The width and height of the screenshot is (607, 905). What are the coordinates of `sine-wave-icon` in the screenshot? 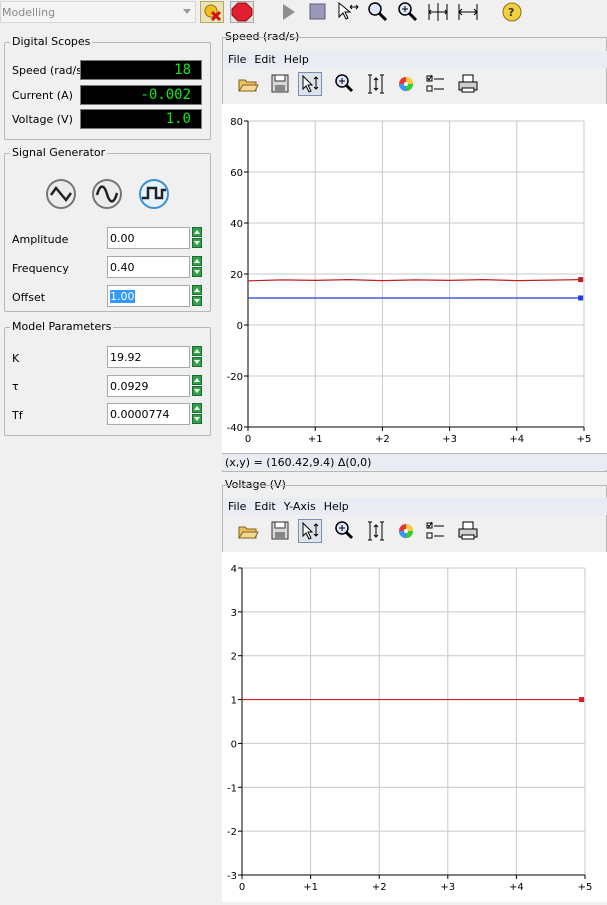 It's located at (107, 194).